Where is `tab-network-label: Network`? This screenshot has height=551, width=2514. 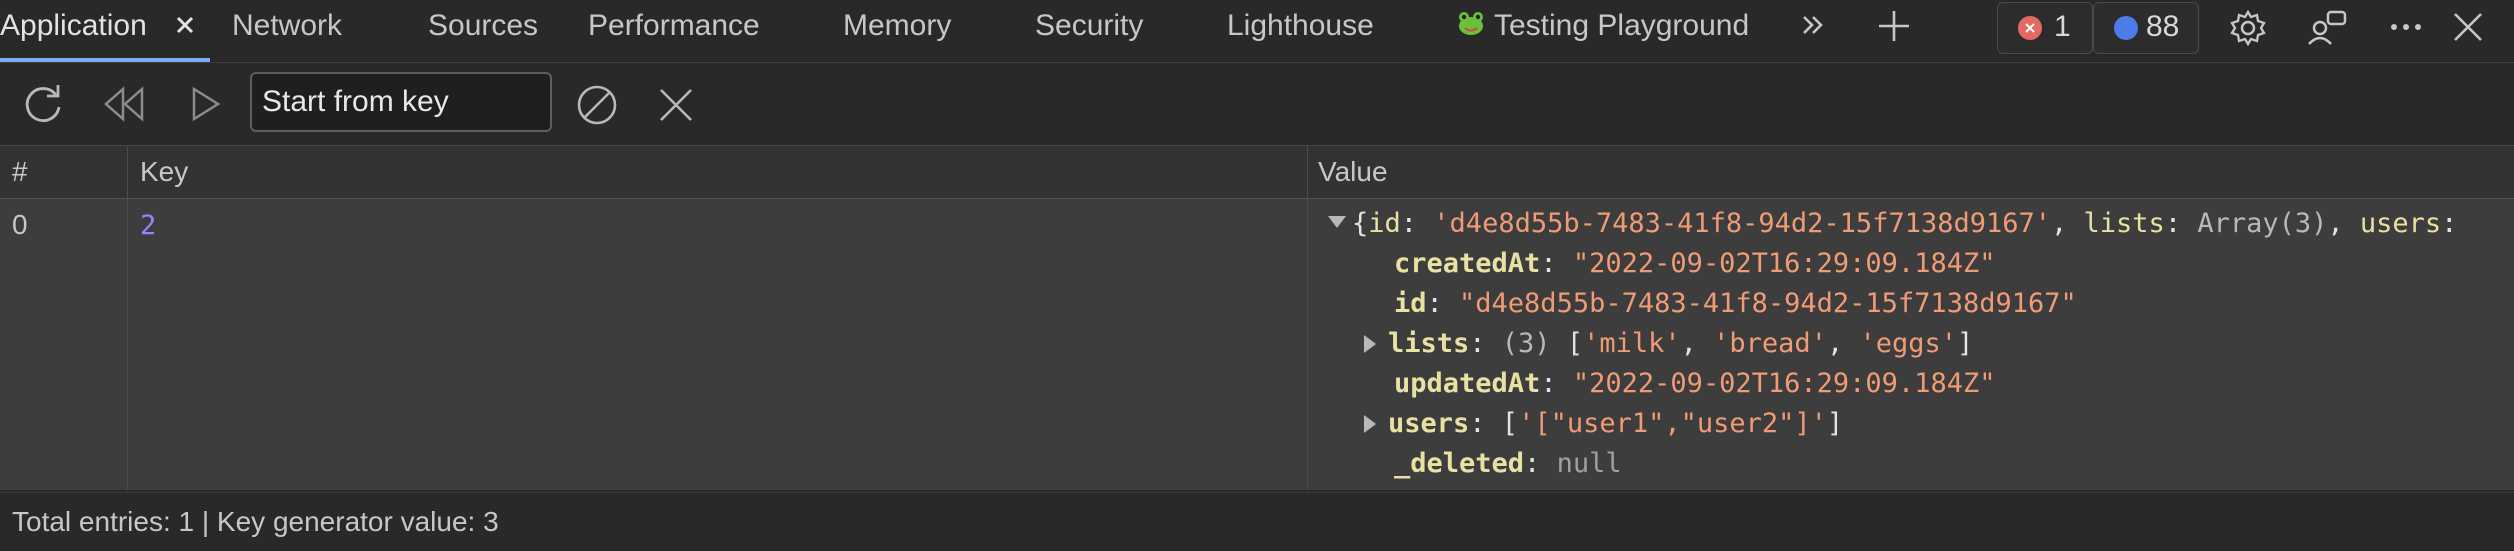 tab-network-label: Network is located at coordinates (287, 25).